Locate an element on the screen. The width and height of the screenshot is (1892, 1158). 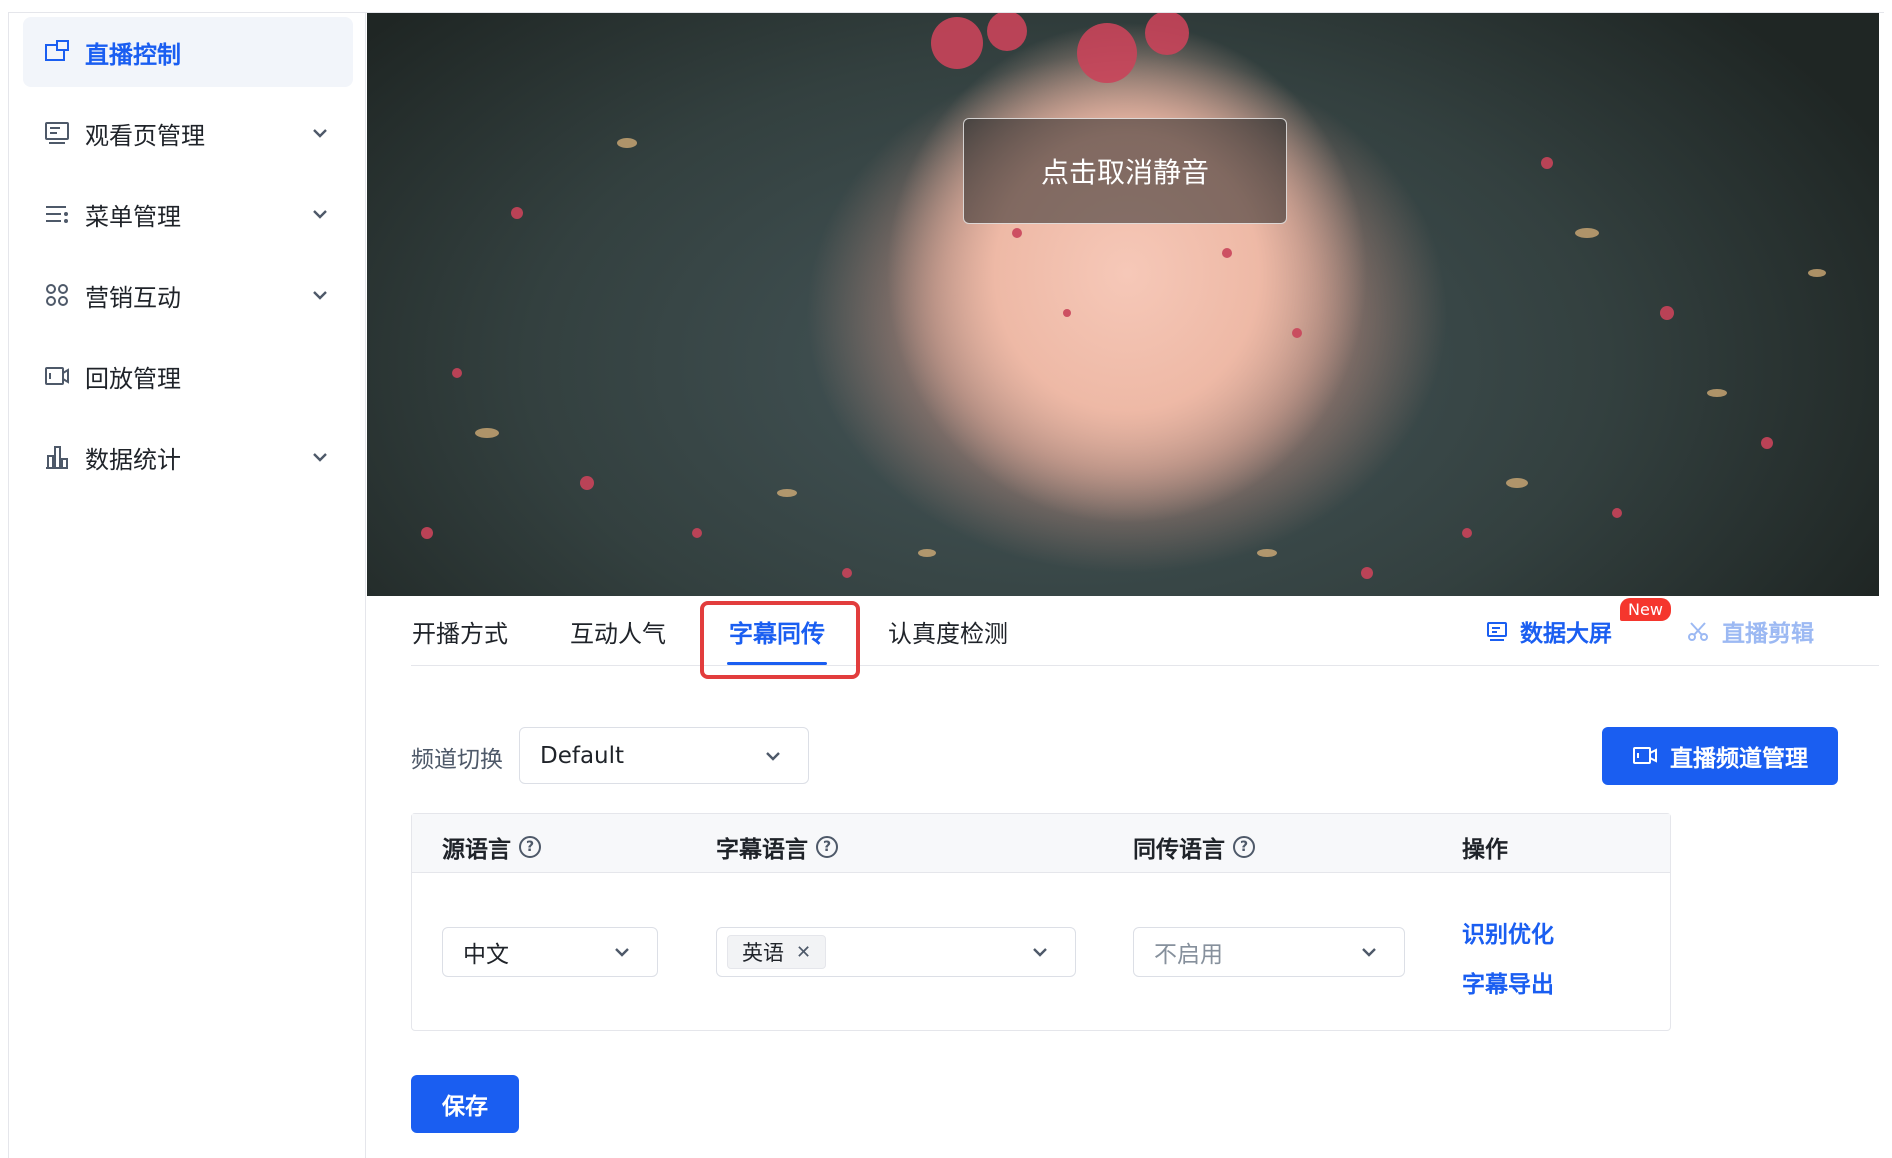
header-subtitle-language: 字幕语言 ? is located at coordinates (777, 847).